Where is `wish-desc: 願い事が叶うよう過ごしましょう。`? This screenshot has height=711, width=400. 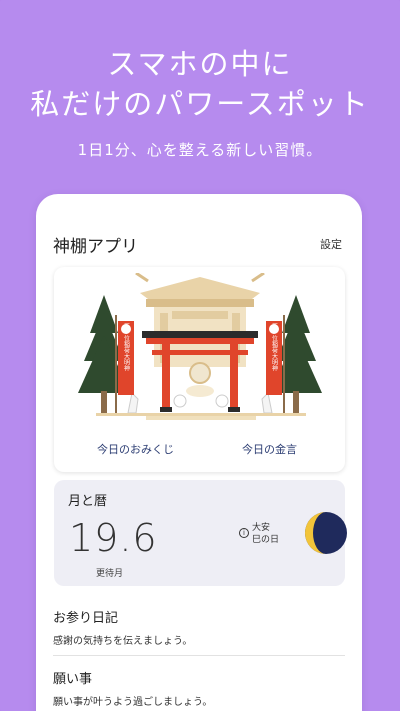 wish-desc: 願い事が叶うよう過ごしましょう。 is located at coordinates (133, 702).